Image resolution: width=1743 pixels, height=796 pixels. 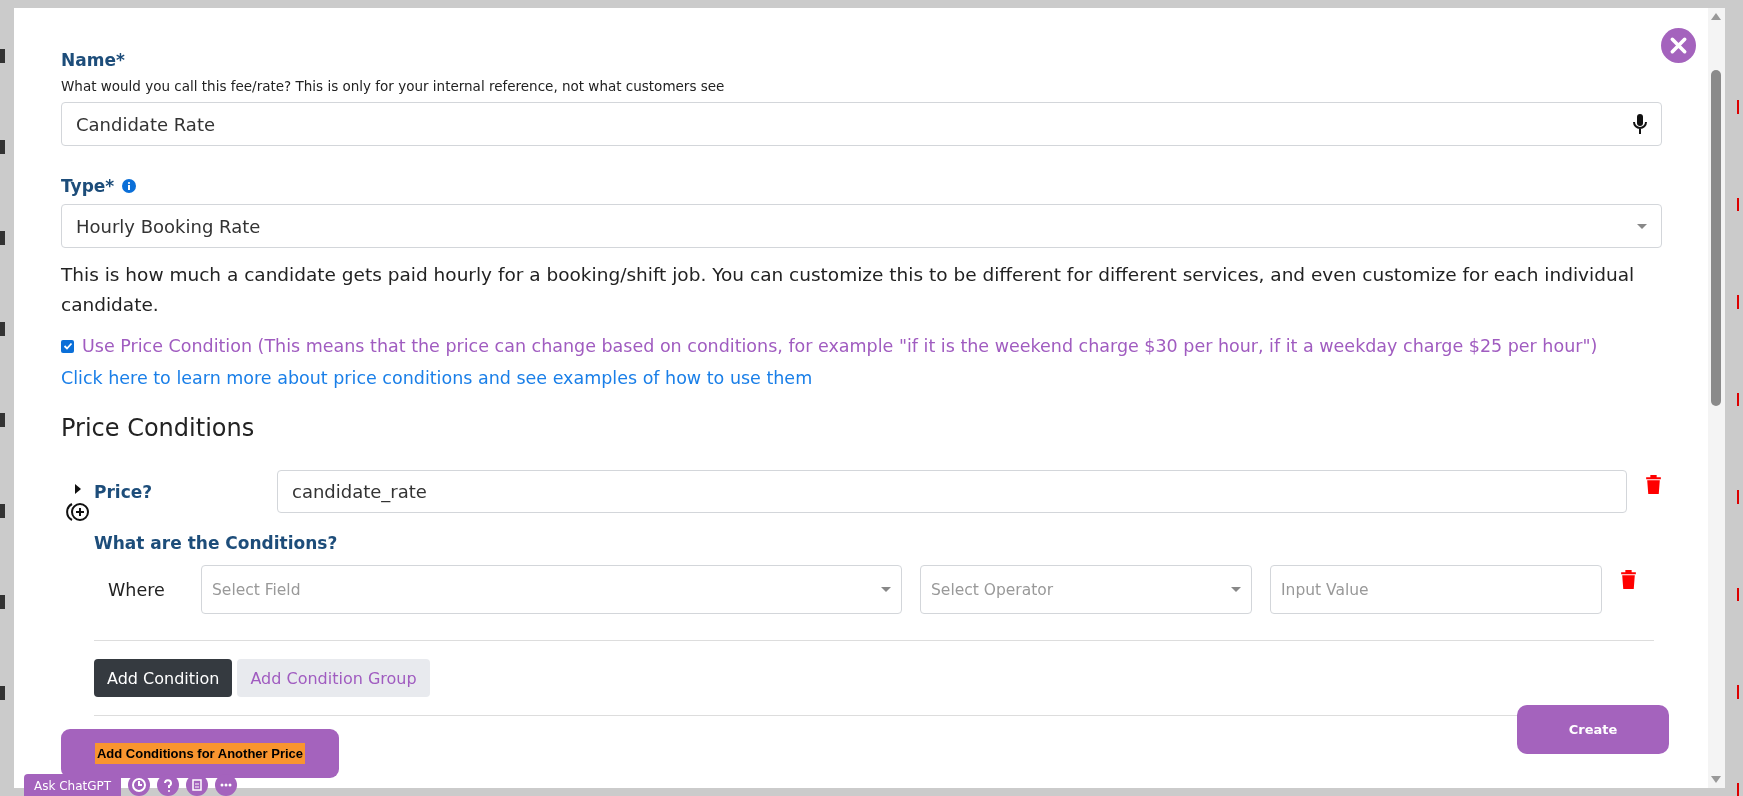 What do you see at coordinates (216, 543) in the screenshot?
I see `conditions-title: What are the Conditions?` at bounding box center [216, 543].